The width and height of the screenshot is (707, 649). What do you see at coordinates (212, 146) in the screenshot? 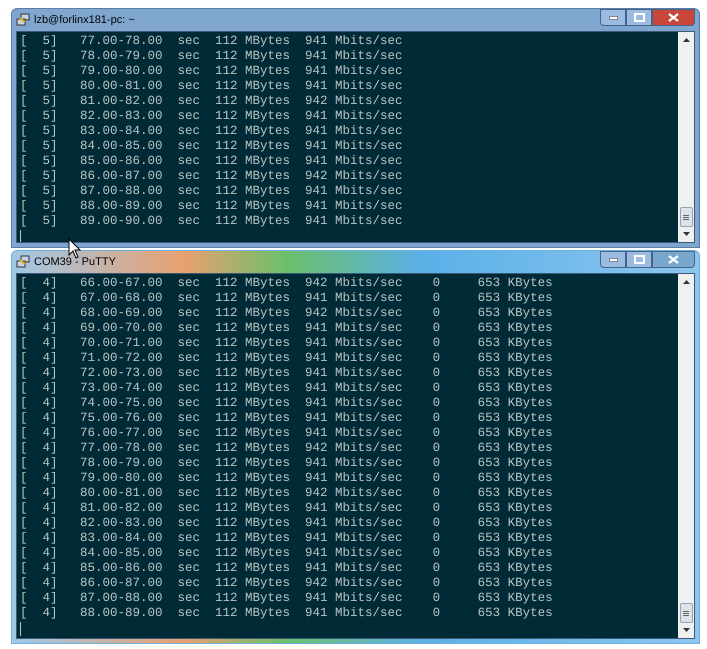
I see `terminal-line: [ 5] 84.00-85.00 sec 112 MBytes 941 Mbits/sec` at bounding box center [212, 146].